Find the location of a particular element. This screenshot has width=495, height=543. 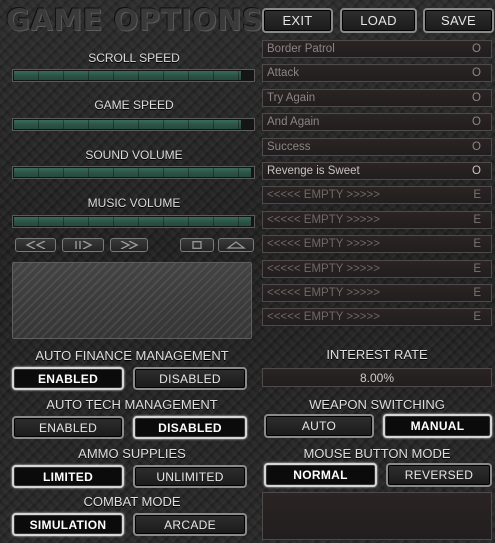

mouse-normal-button: NORMAL is located at coordinates (320, 475).